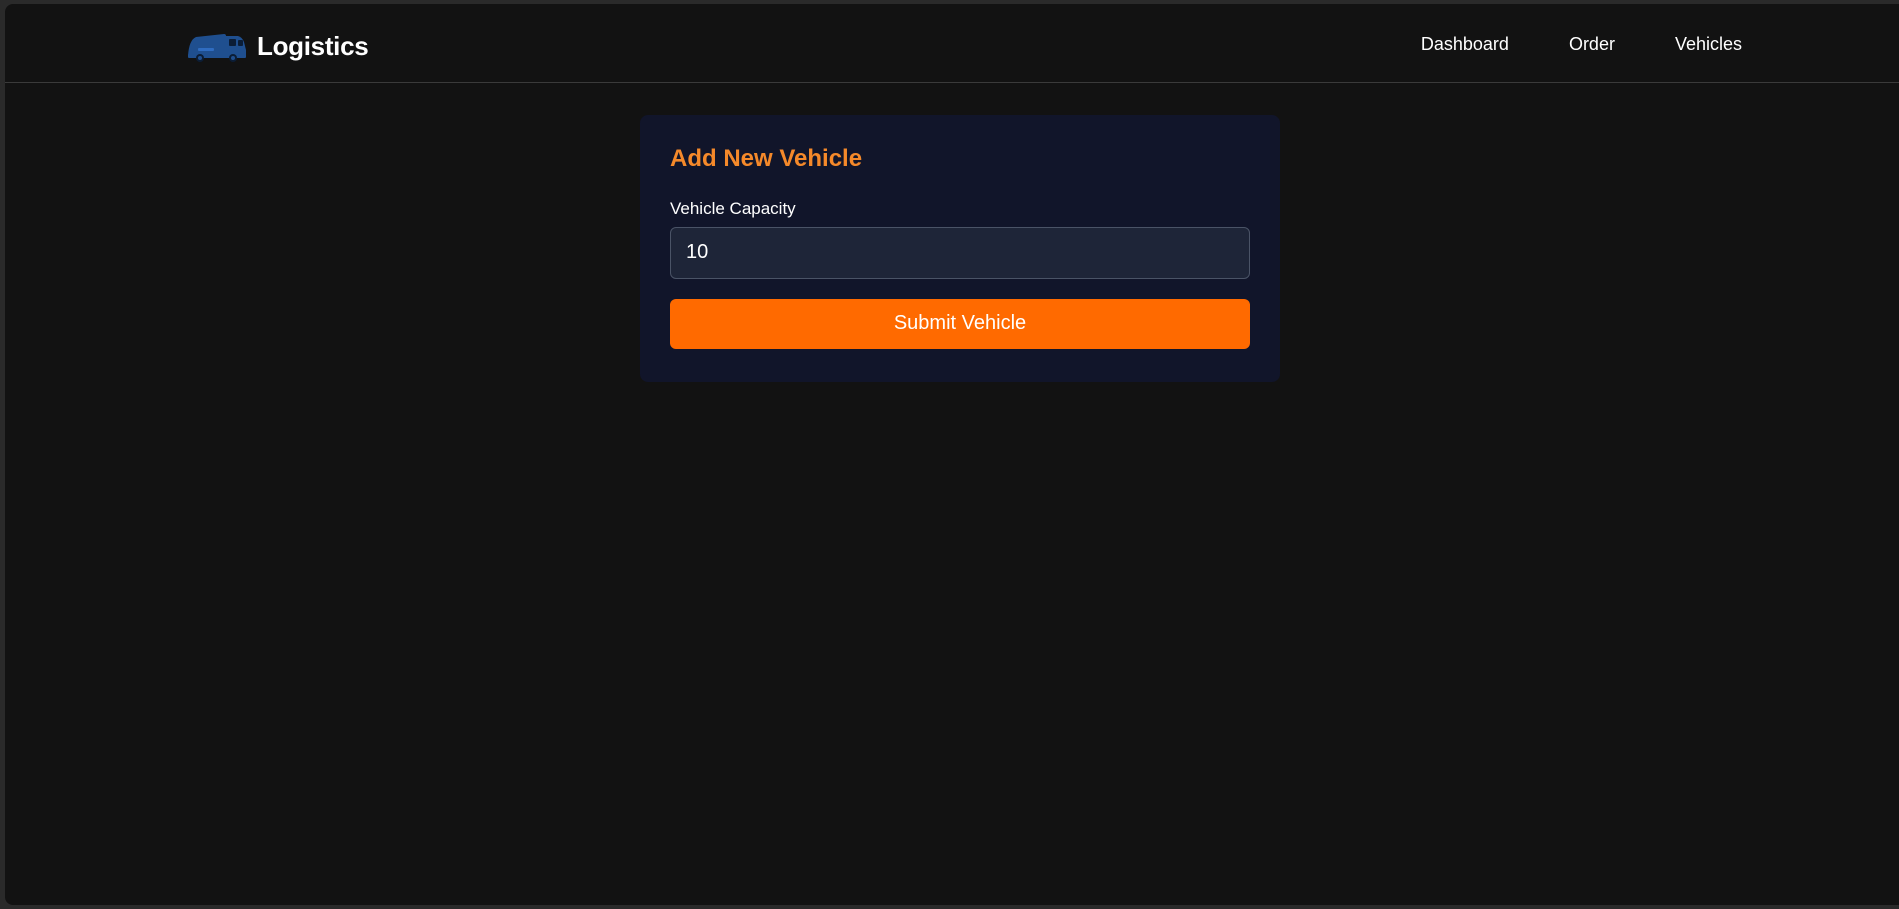  What do you see at coordinates (952, 43) in the screenshot?
I see `navbar: Logistics Dashboard Order Vehicles` at bounding box center [952, 43].